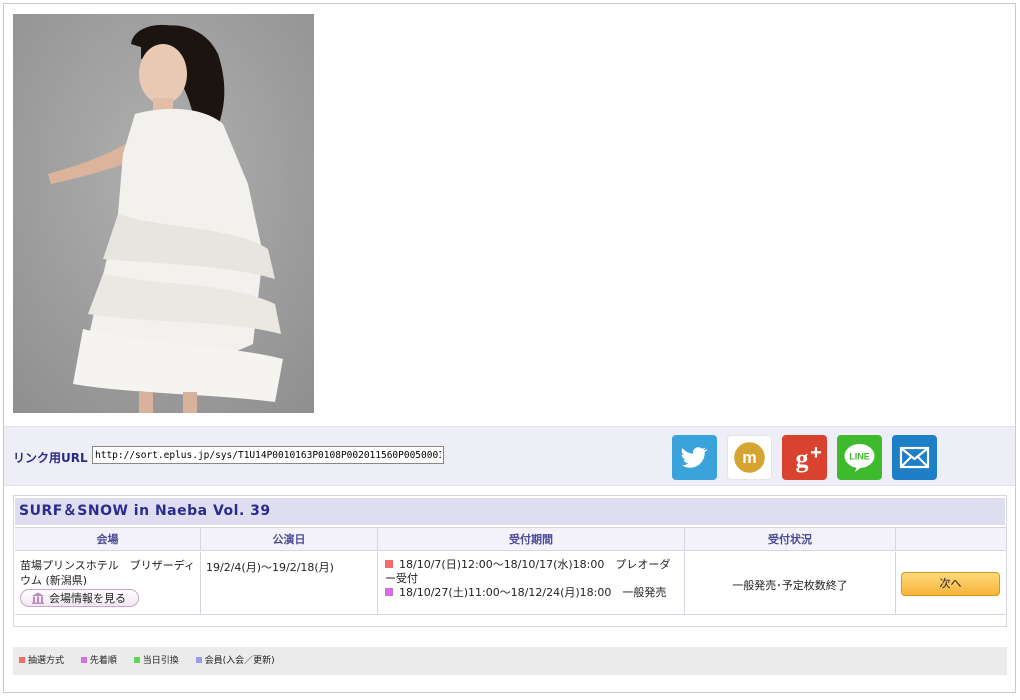  I want to click on building-icon, so click(38, 598).